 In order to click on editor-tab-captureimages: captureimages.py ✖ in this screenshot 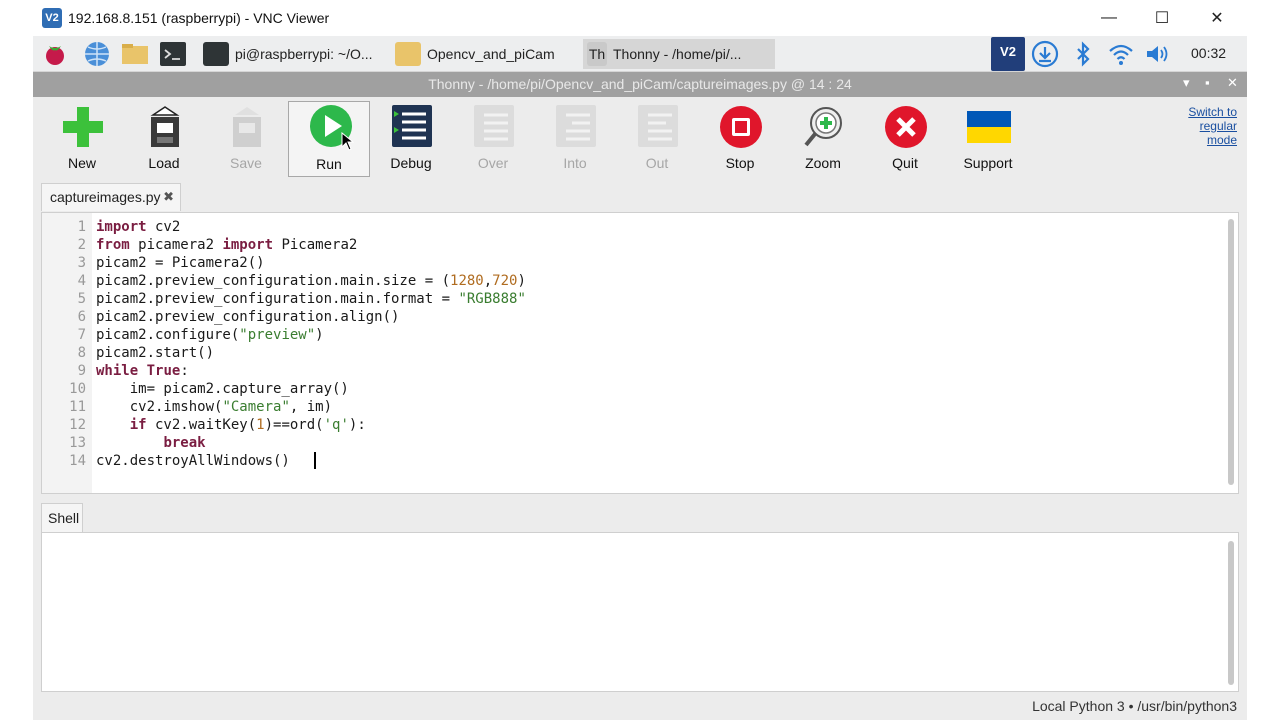, I will do `click(111, 197)`.